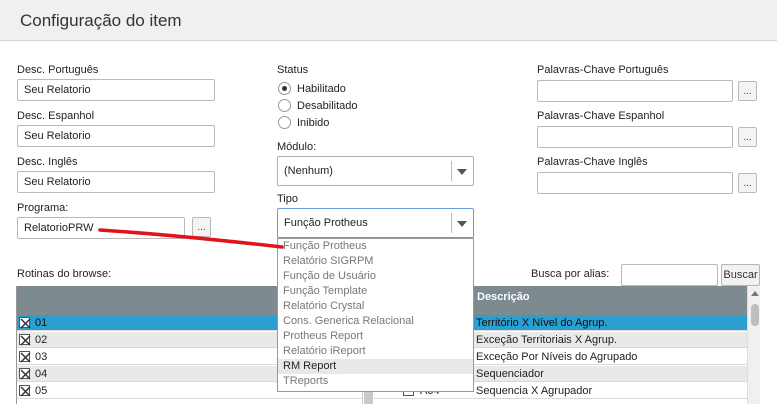  Describe the element at coordinates (542, 323) in the screenshot. I see `row-description: Território X Nível do Agrup.` at that location.